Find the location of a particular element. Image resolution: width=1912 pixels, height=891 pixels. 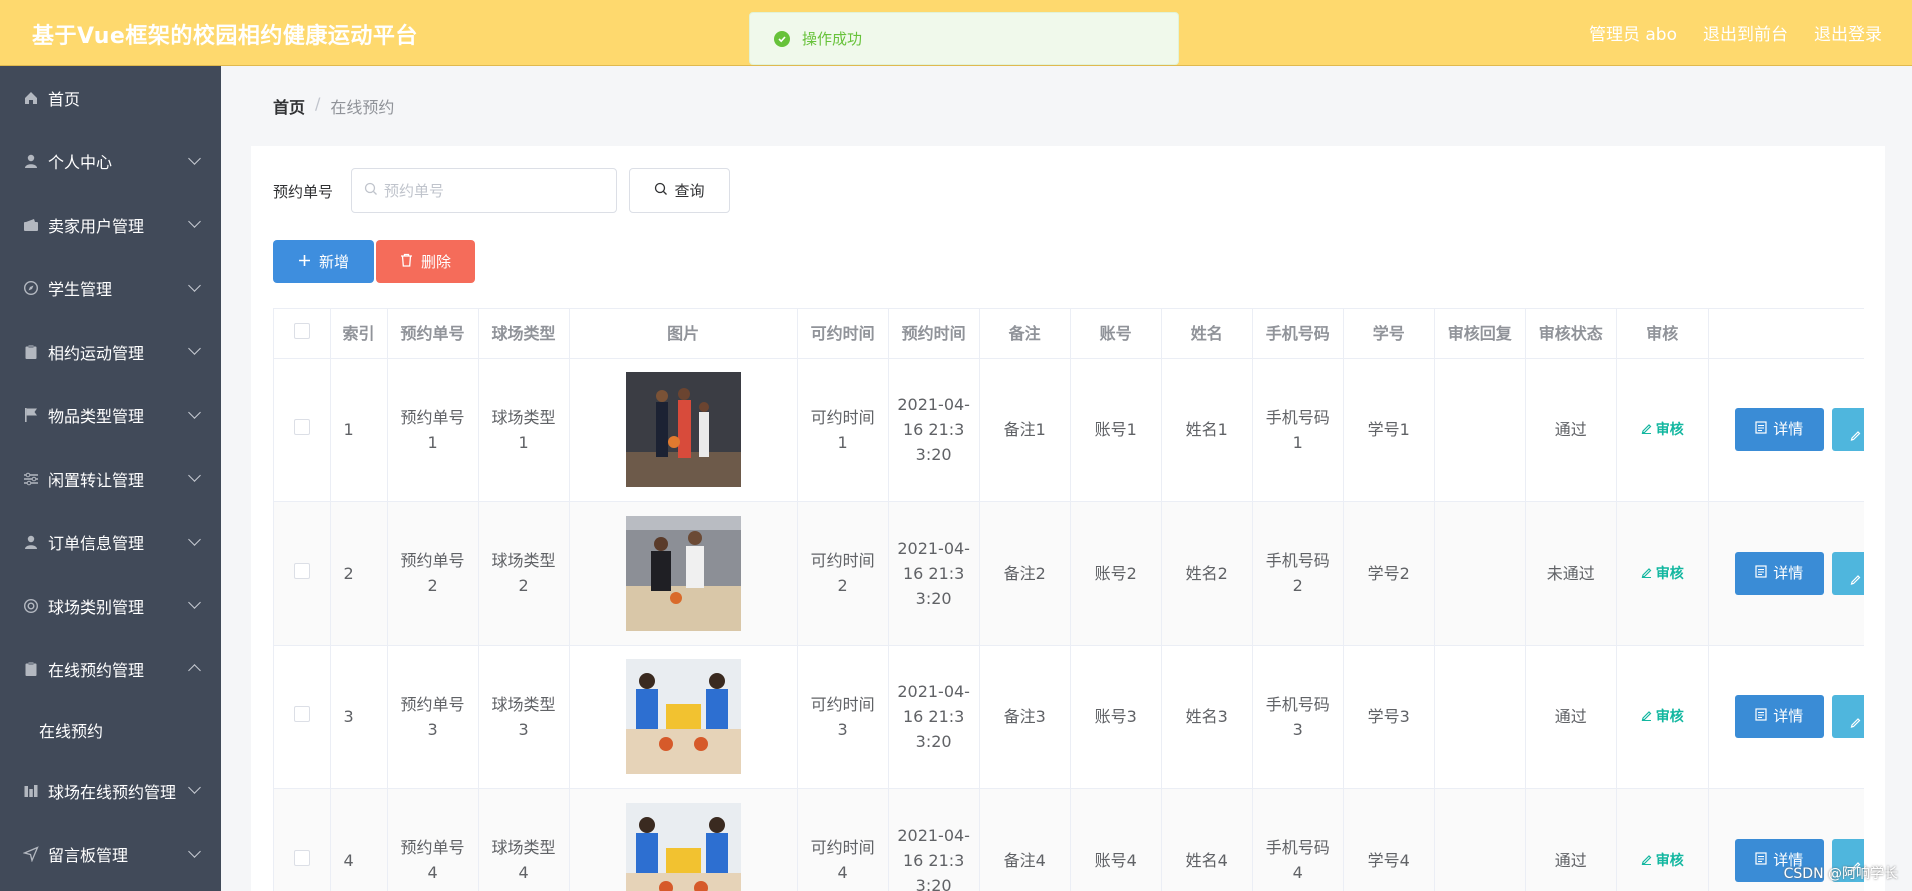

column-header: 备注 is located at coordinates (1025, 334).